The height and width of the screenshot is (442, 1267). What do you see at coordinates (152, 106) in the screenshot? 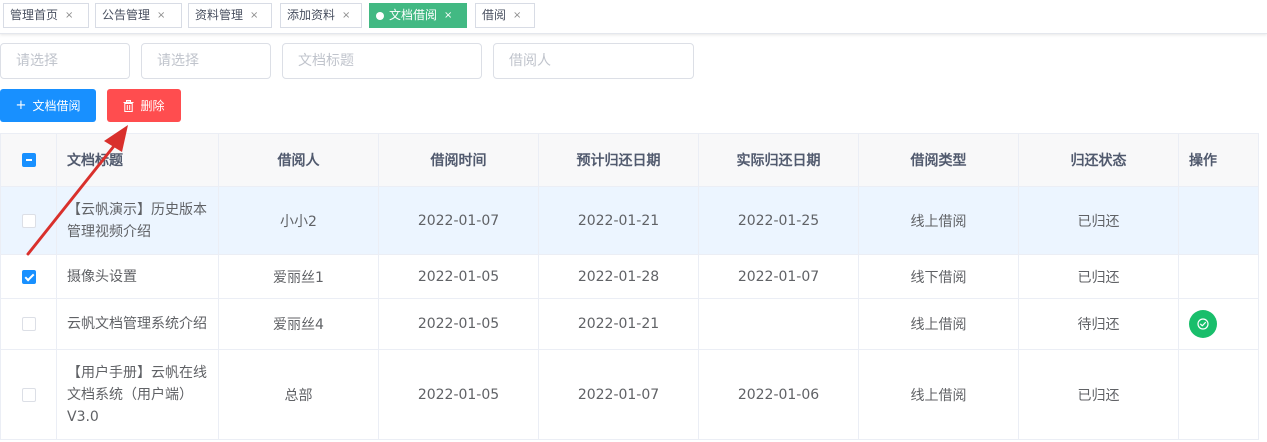
I see `delete-label: 删除` at bounding box center [152, 106].